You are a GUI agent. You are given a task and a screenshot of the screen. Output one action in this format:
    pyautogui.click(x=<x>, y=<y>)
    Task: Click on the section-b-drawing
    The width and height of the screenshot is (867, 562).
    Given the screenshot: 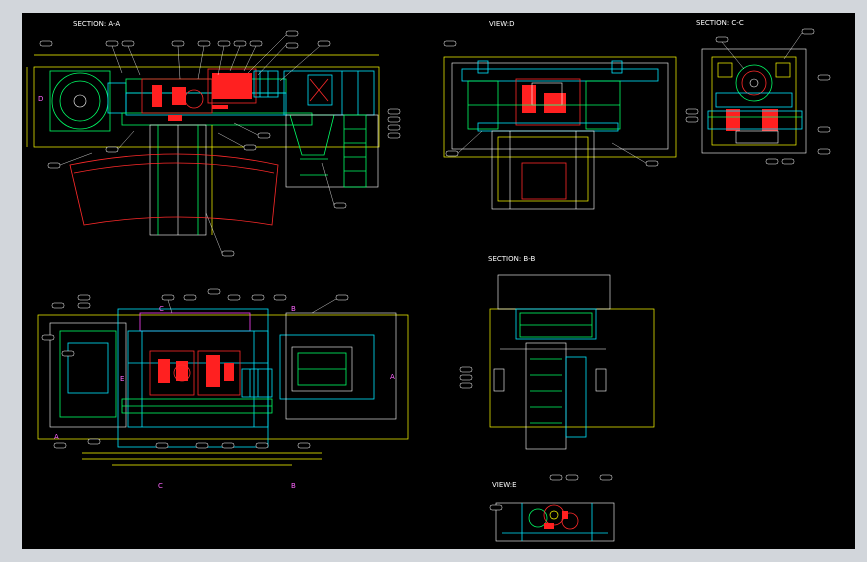 What is the action you would take?
    pyautogui.click(x=572, y=362)
    